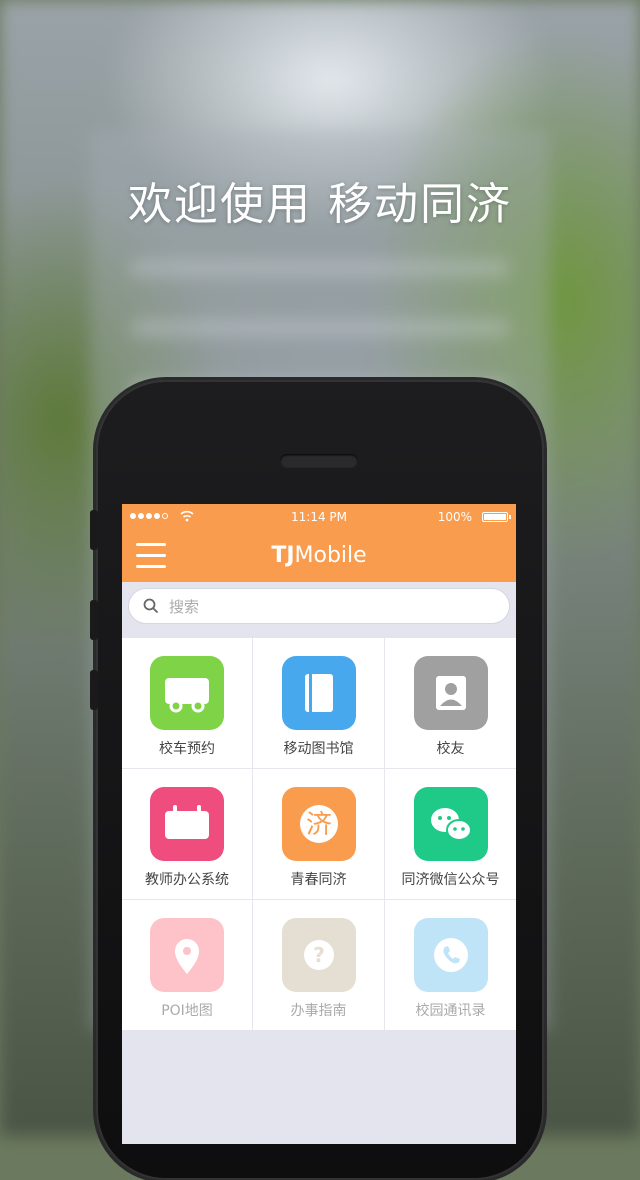 This screenshot has height=1180, width=640. I want to click on search-icon, so click(151, 606).